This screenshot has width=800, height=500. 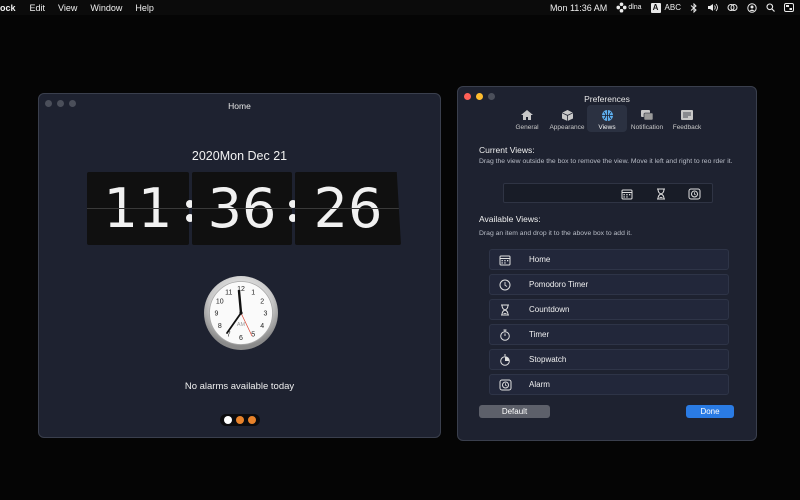 What do you see at coordinates (712, 7) in the screenshot?
I see `volume-icon` at bounding box center [712, 7].